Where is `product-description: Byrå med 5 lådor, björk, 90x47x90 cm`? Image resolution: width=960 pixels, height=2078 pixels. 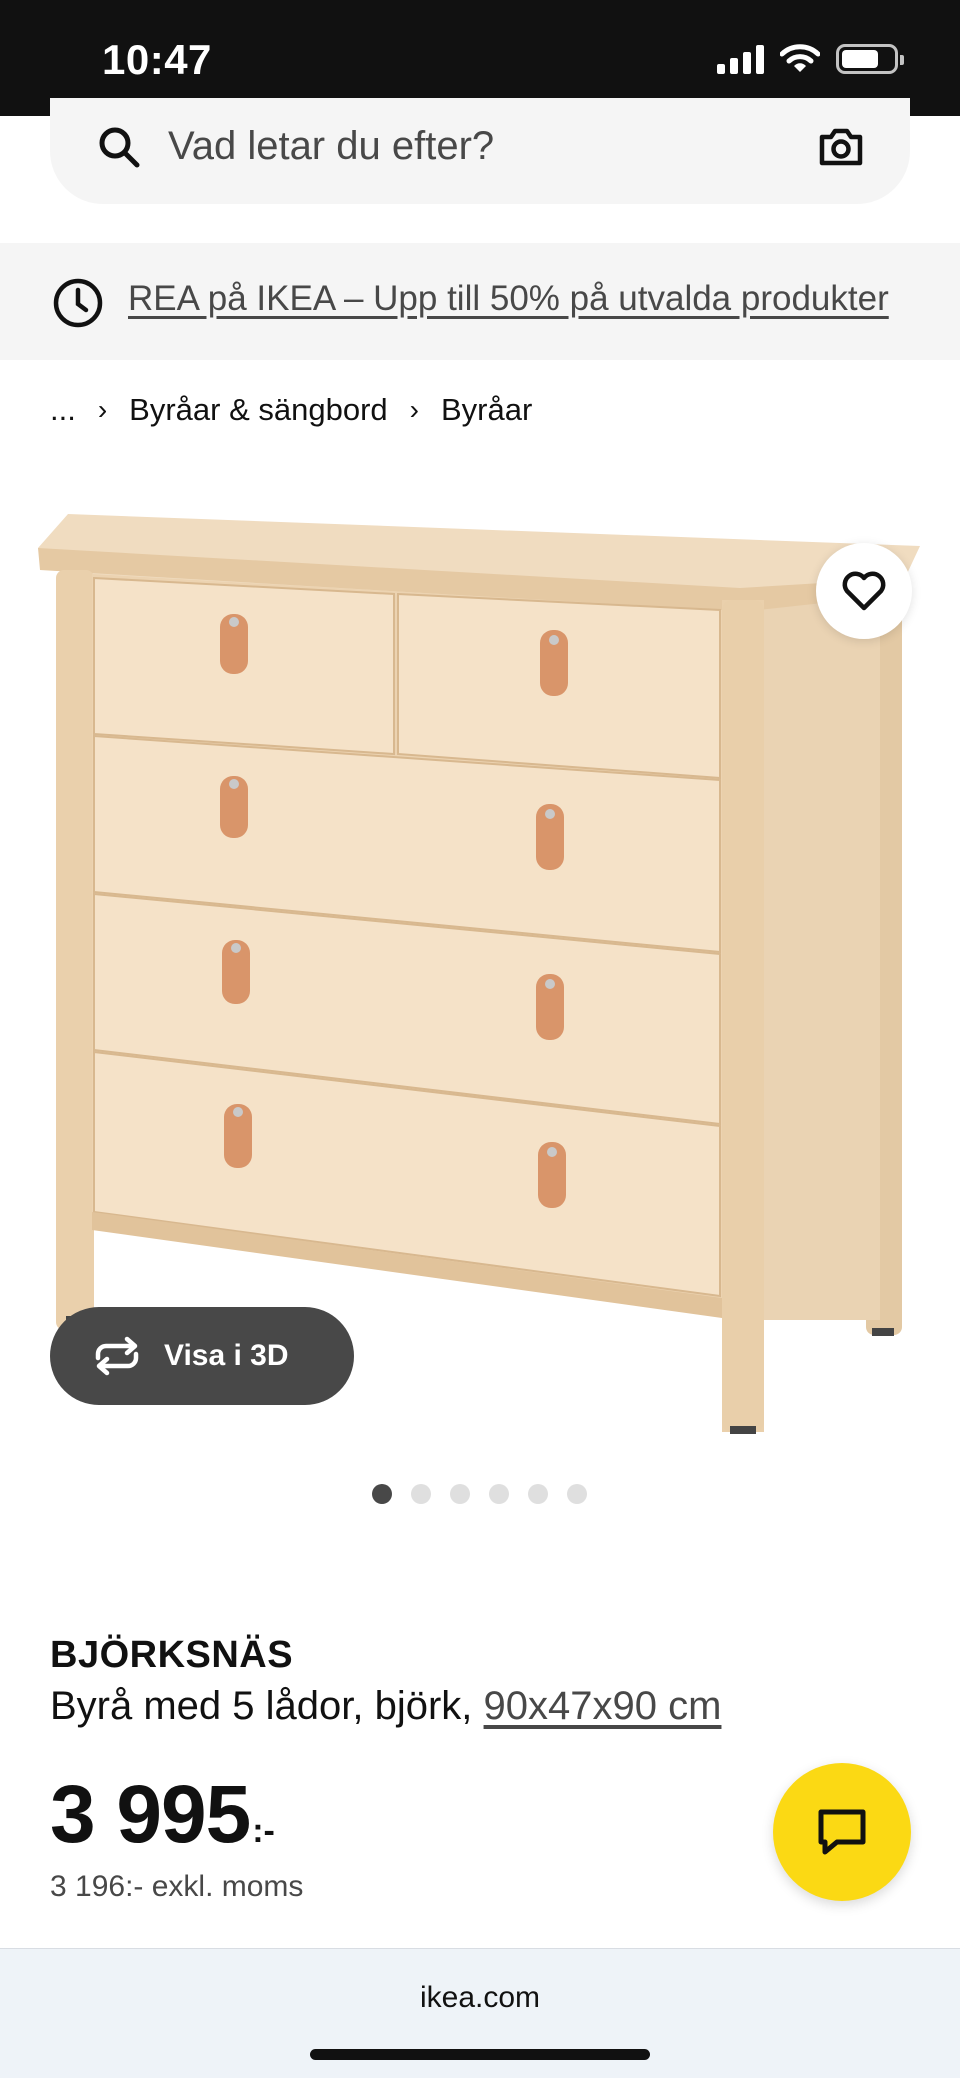
product-description: Byrå med 5 lådor, björk, 90x47x90 cm is located at coordinates (385, 1706).